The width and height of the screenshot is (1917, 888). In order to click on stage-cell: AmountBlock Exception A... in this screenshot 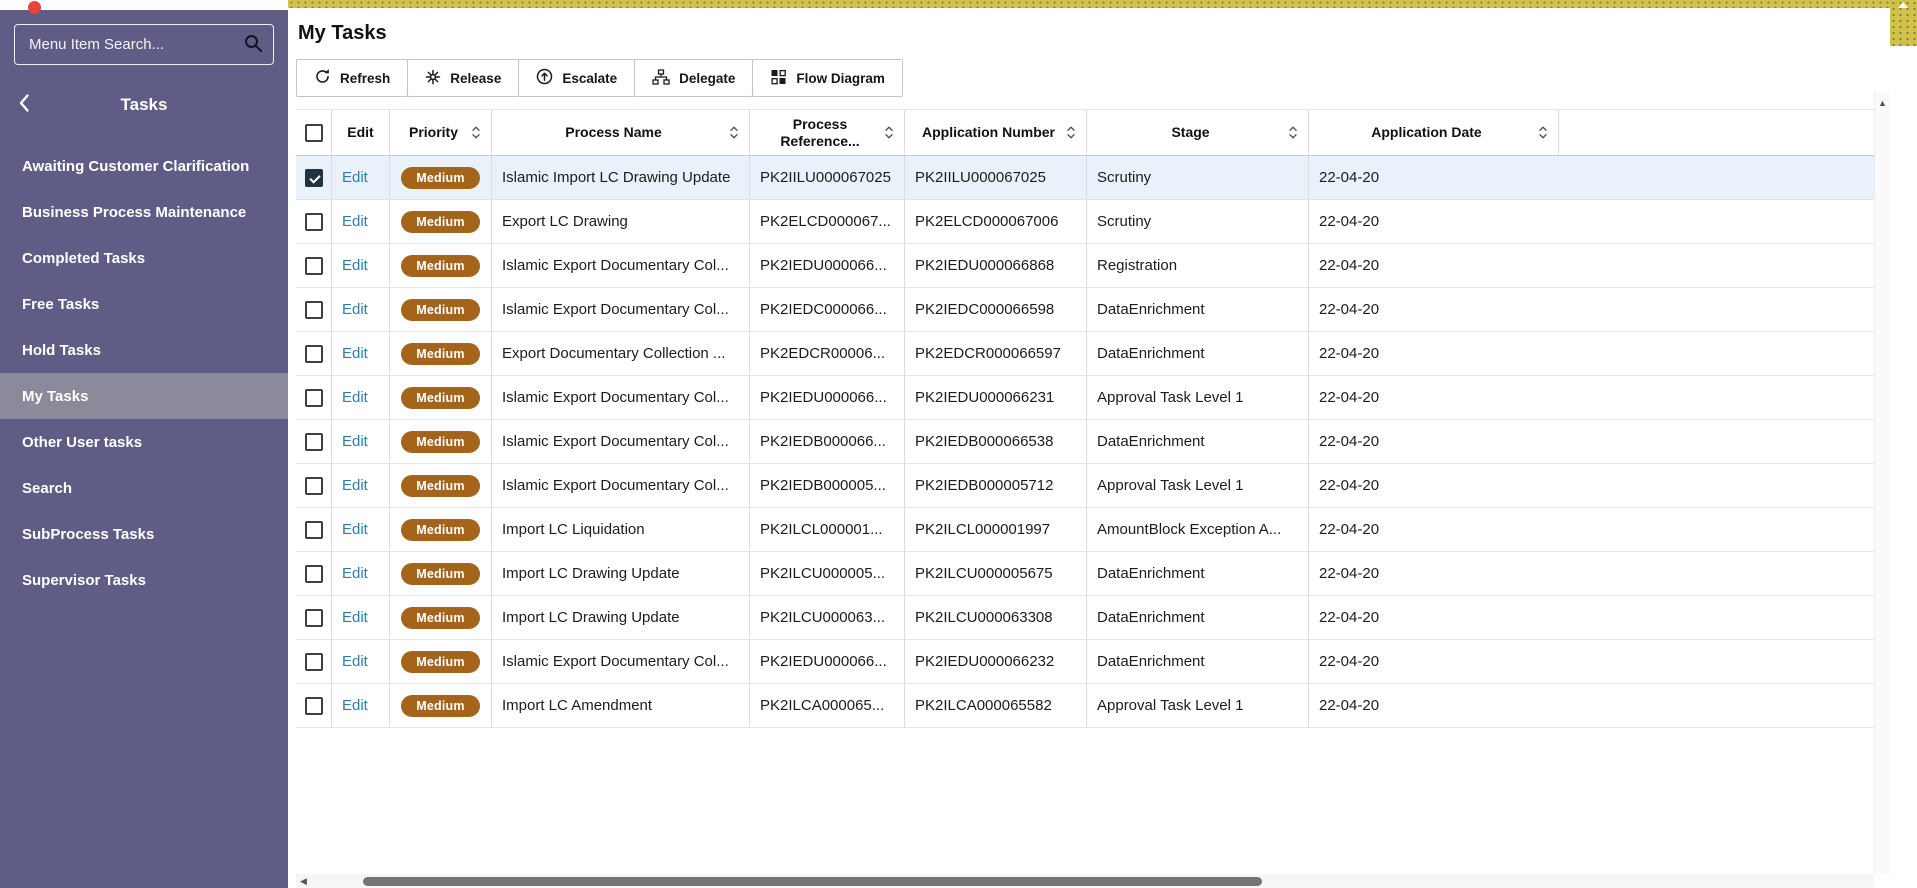, I will do `click(1198, 529)`.